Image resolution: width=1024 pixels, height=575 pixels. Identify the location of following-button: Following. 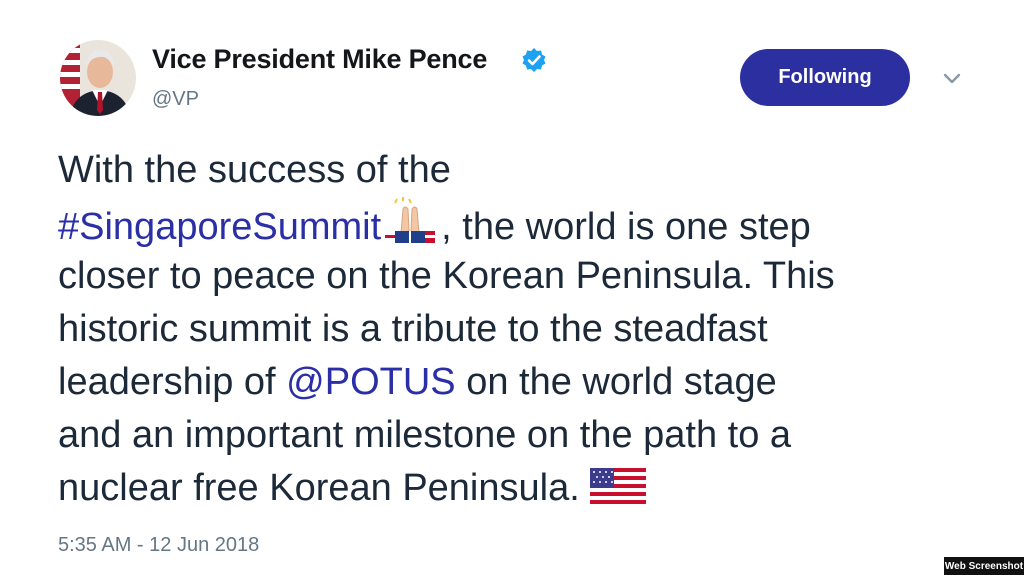
(825, 77).